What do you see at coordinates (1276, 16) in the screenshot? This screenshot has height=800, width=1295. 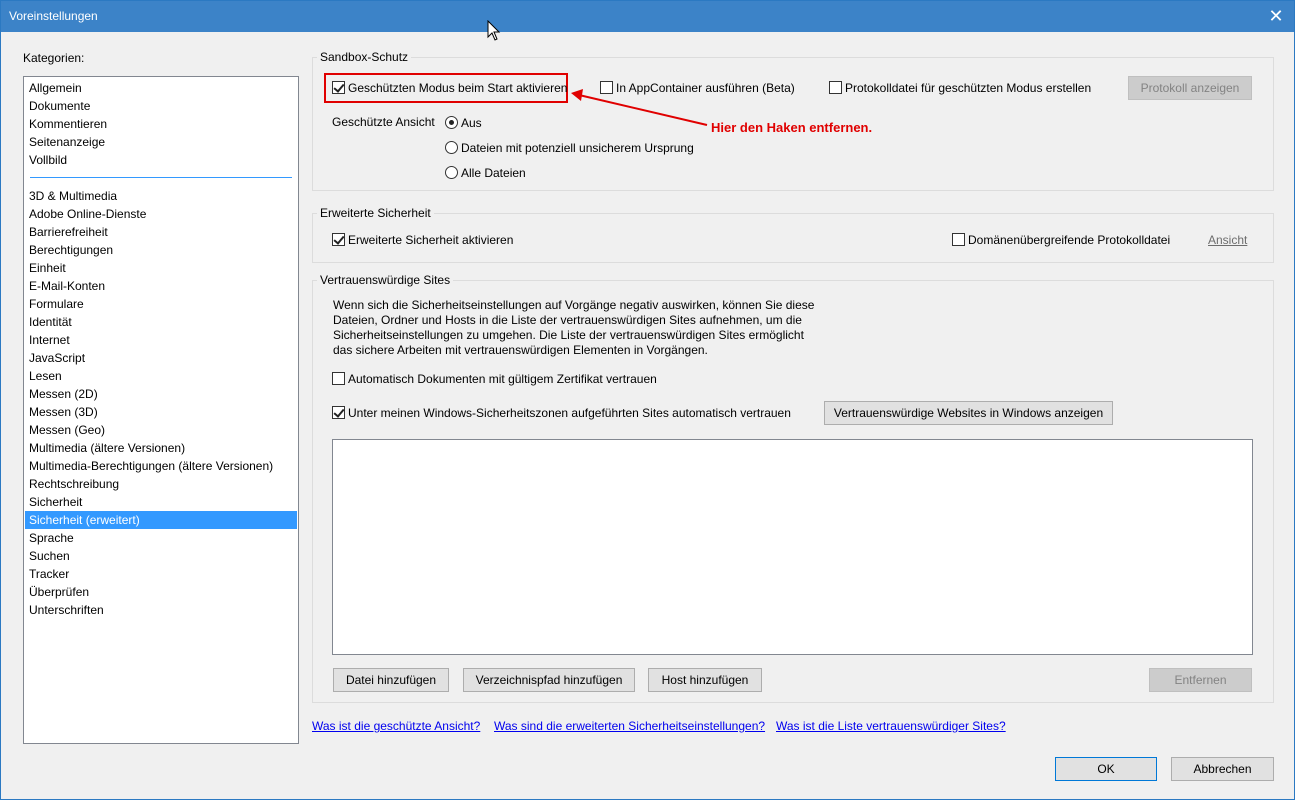 I see `close-icon: ✕` at bounding box center [1276, 16].